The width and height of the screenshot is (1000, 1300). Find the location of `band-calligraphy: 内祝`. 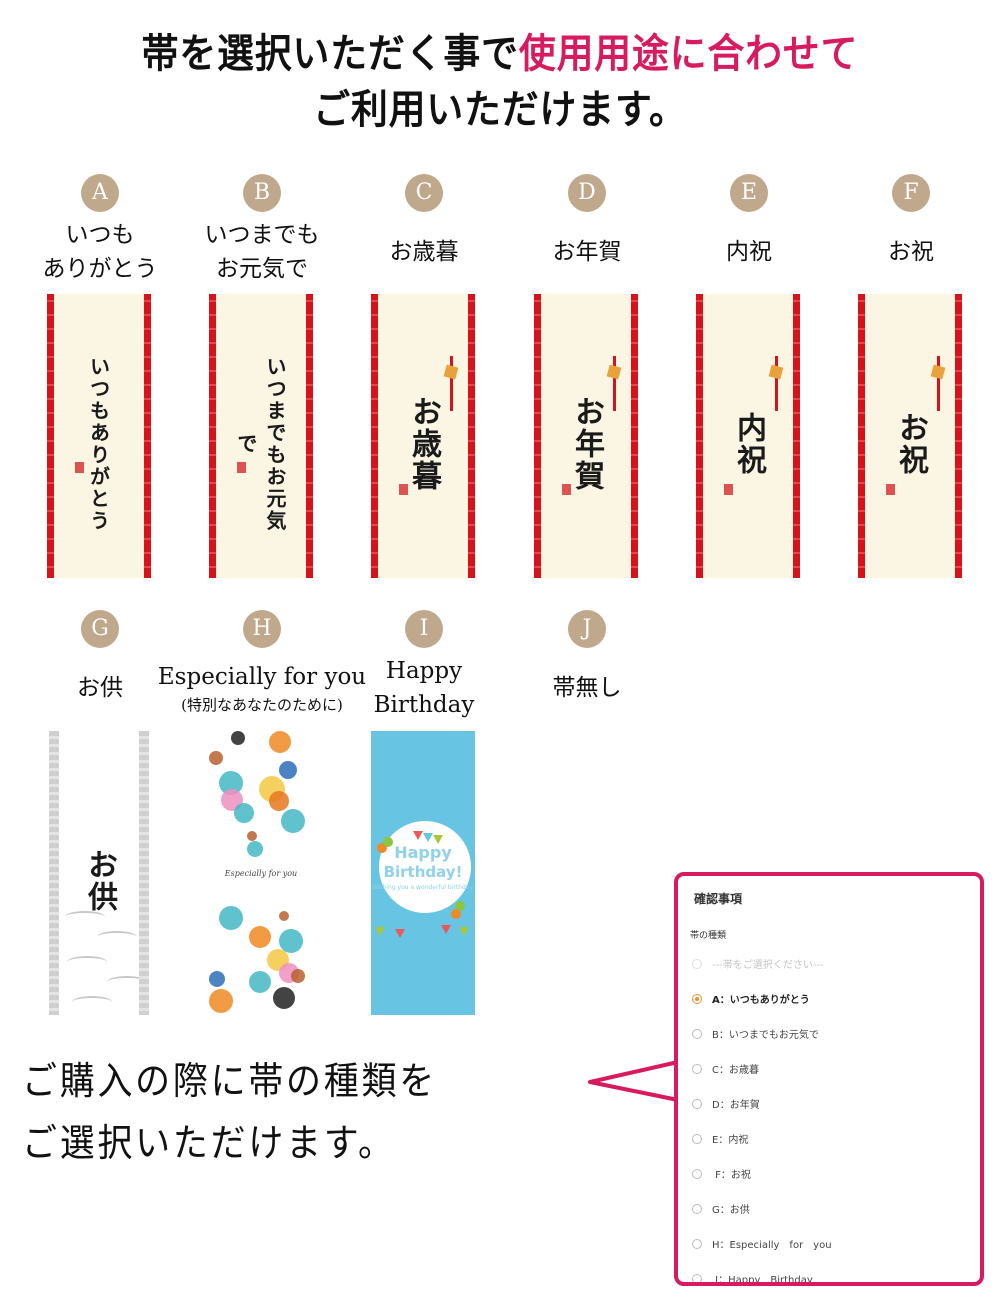

band-calligraphy: 内祝 is located at coordinates (748, 444).